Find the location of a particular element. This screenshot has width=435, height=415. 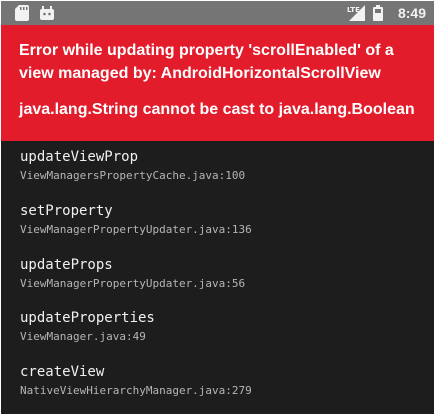

frame-location: ViewManager.java:49 is located at coordinates (83, 336).